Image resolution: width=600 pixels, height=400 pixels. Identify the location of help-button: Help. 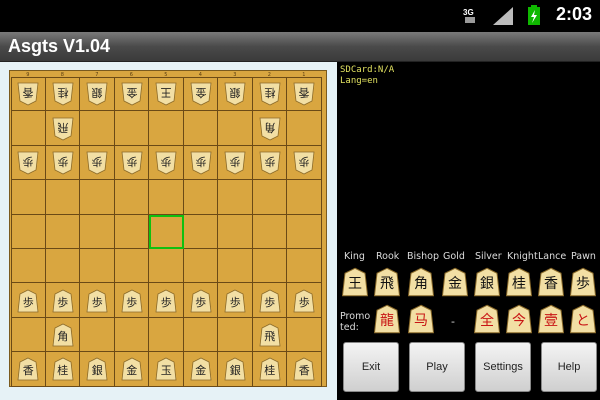
(569, 367).